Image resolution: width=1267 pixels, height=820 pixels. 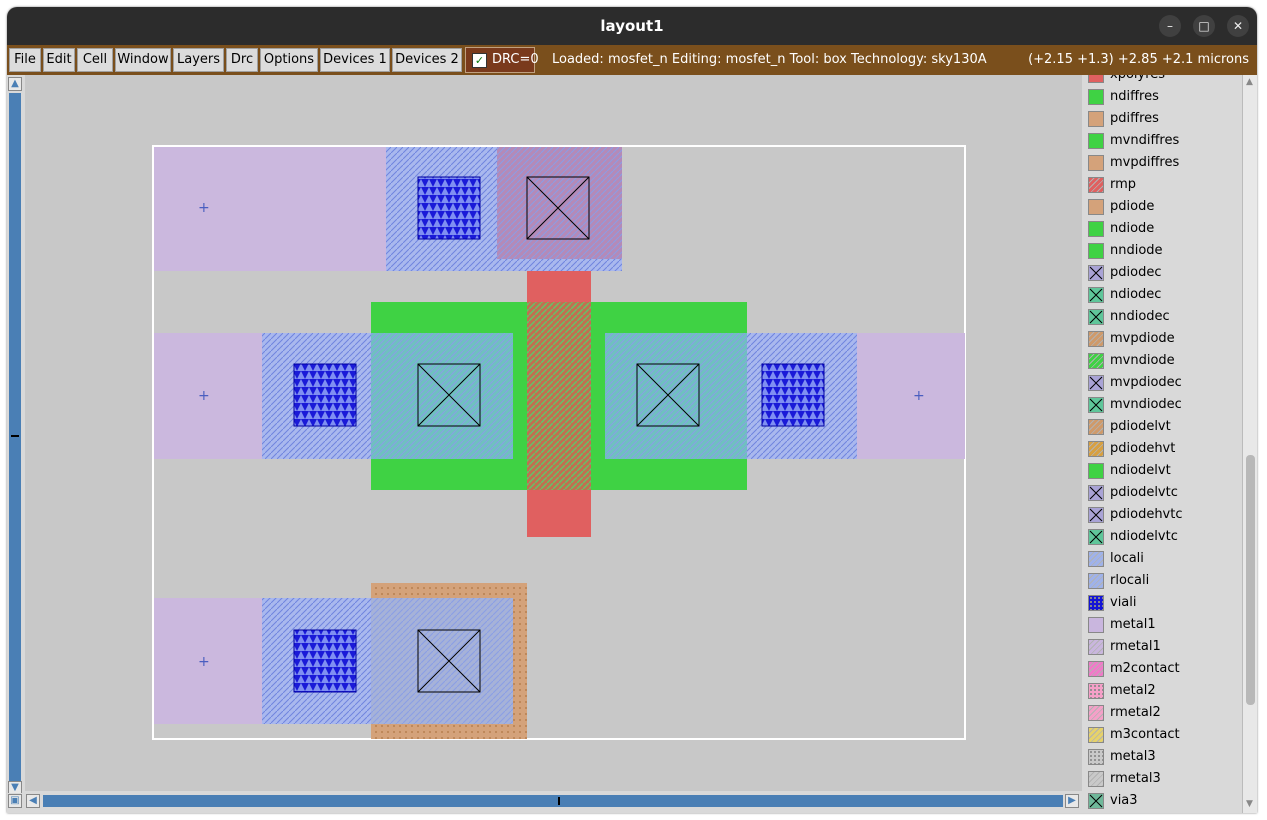 I want to click on layer-item-pdiffres: pdiffres, so click(x=1163, y=120).